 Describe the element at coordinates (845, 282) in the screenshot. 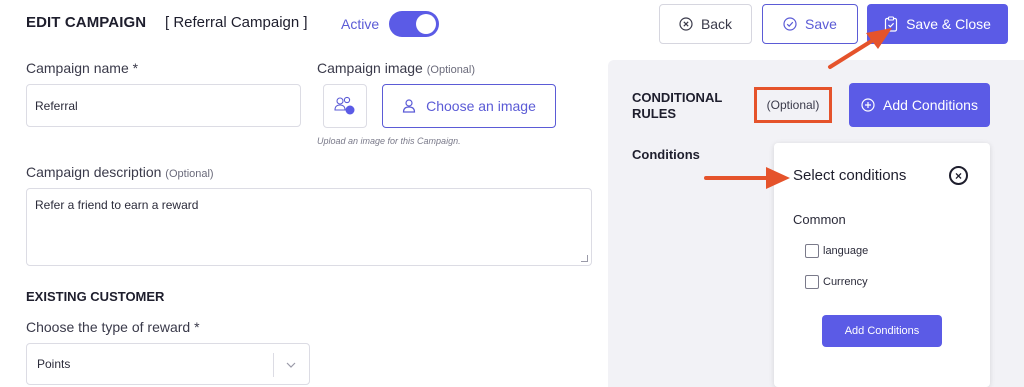

I see `condition-option-label: Currency` at that location.